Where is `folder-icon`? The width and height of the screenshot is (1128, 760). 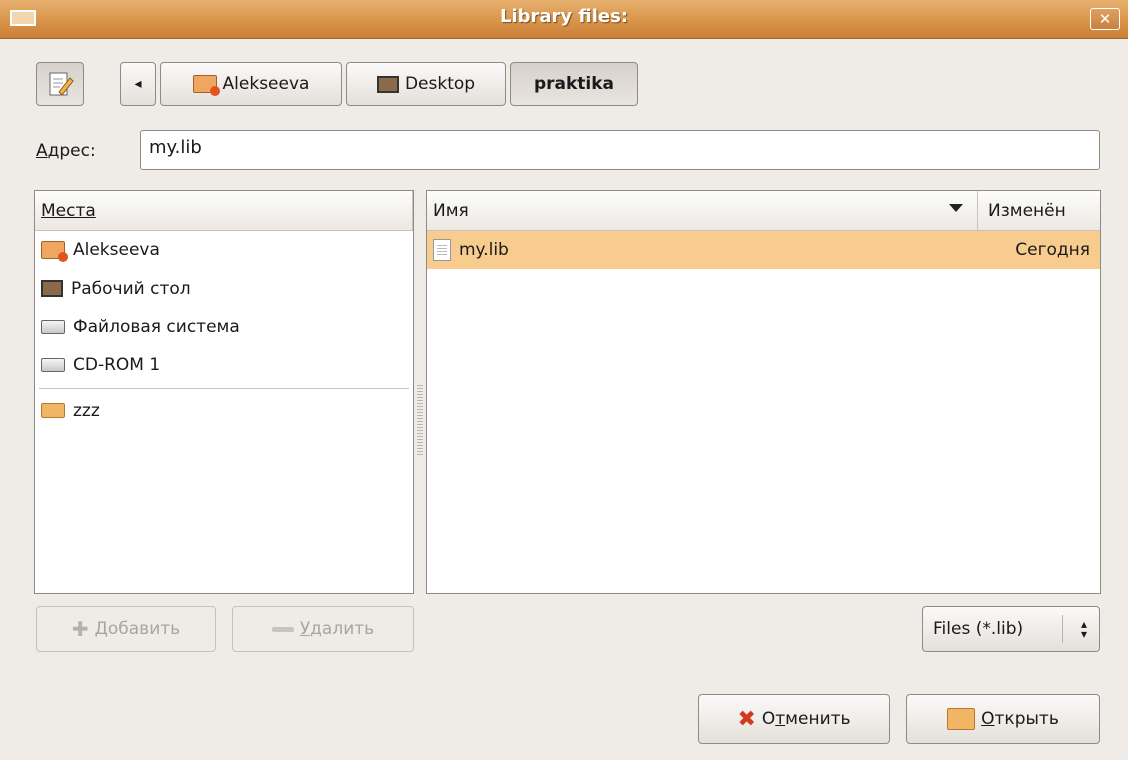 folder-icon is located at coordinates (53, 410).